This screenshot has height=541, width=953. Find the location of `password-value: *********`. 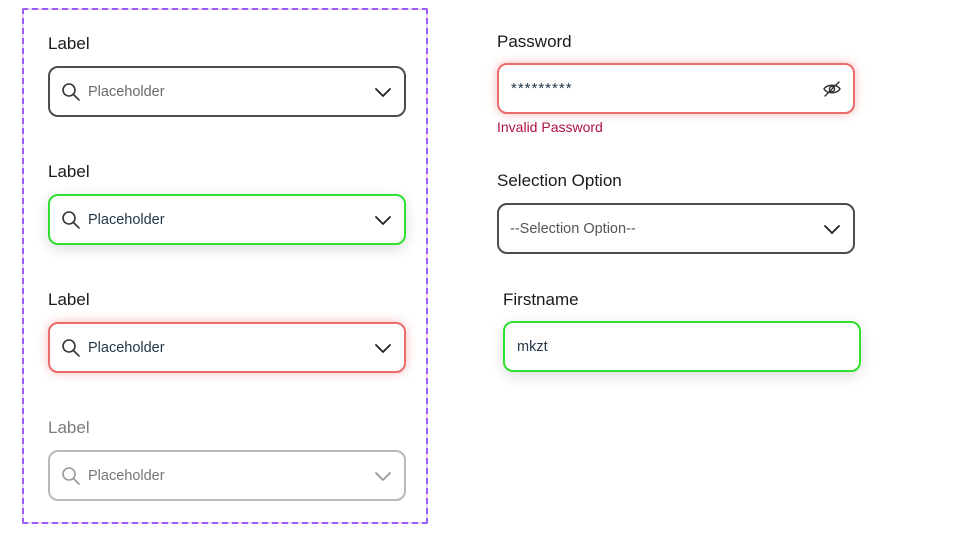

password-value: ********* is located at coordinates (542, 88).